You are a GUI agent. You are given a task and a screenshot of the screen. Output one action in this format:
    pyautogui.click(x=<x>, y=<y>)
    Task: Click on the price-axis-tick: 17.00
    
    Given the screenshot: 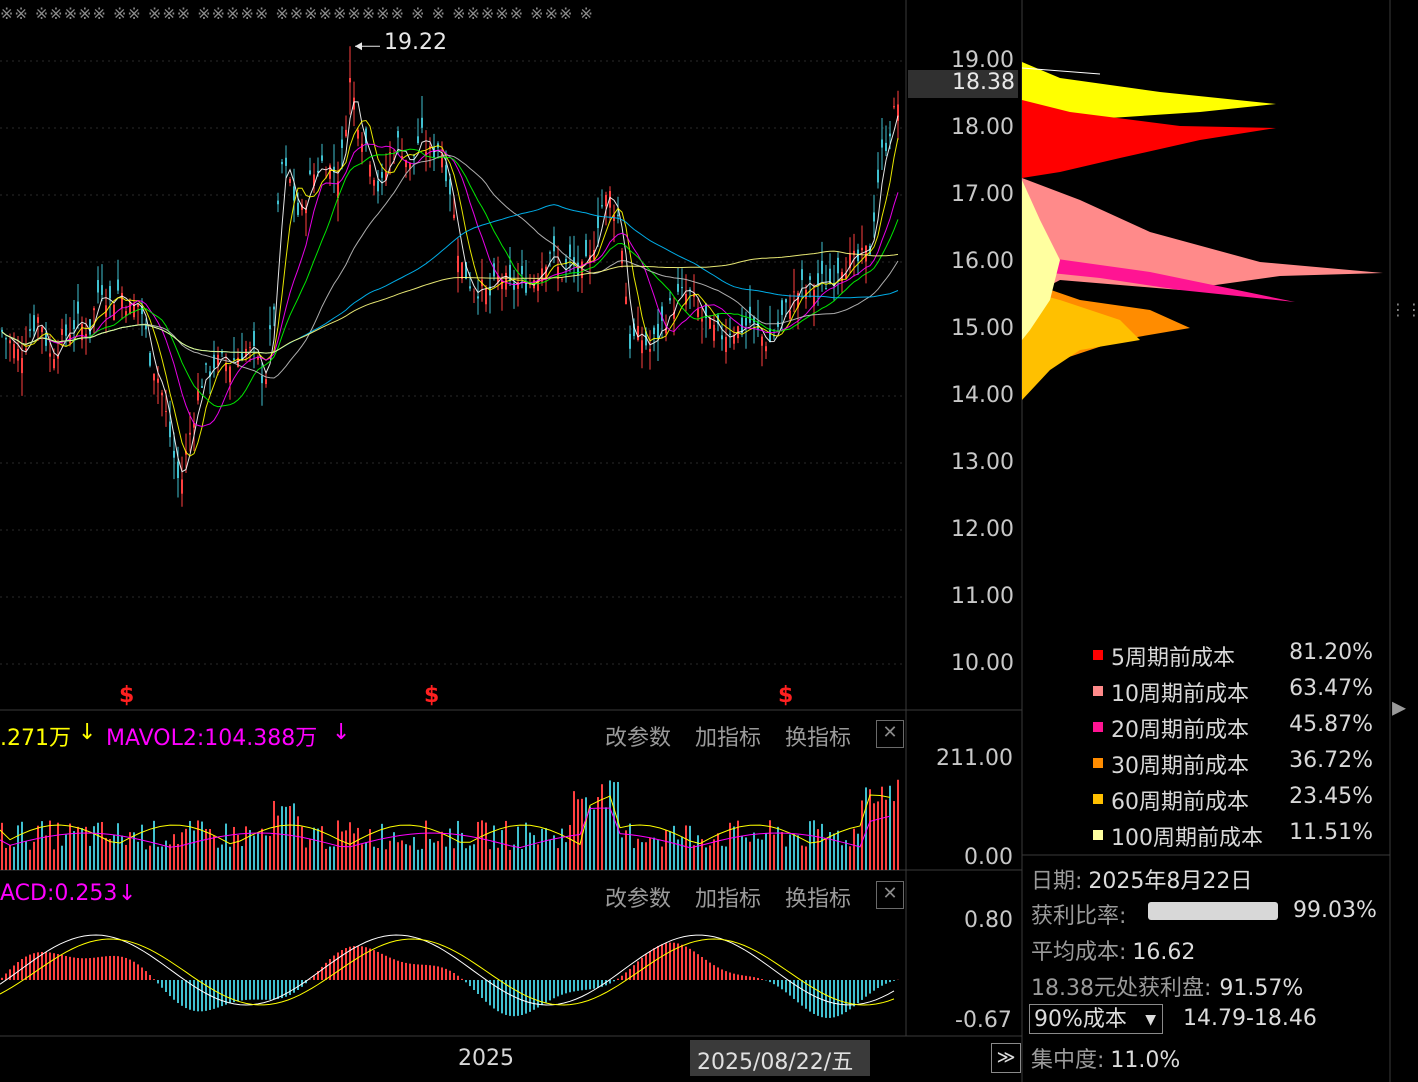 What is the action you would take?
    pyautogui.click(x=982, y=194)
    